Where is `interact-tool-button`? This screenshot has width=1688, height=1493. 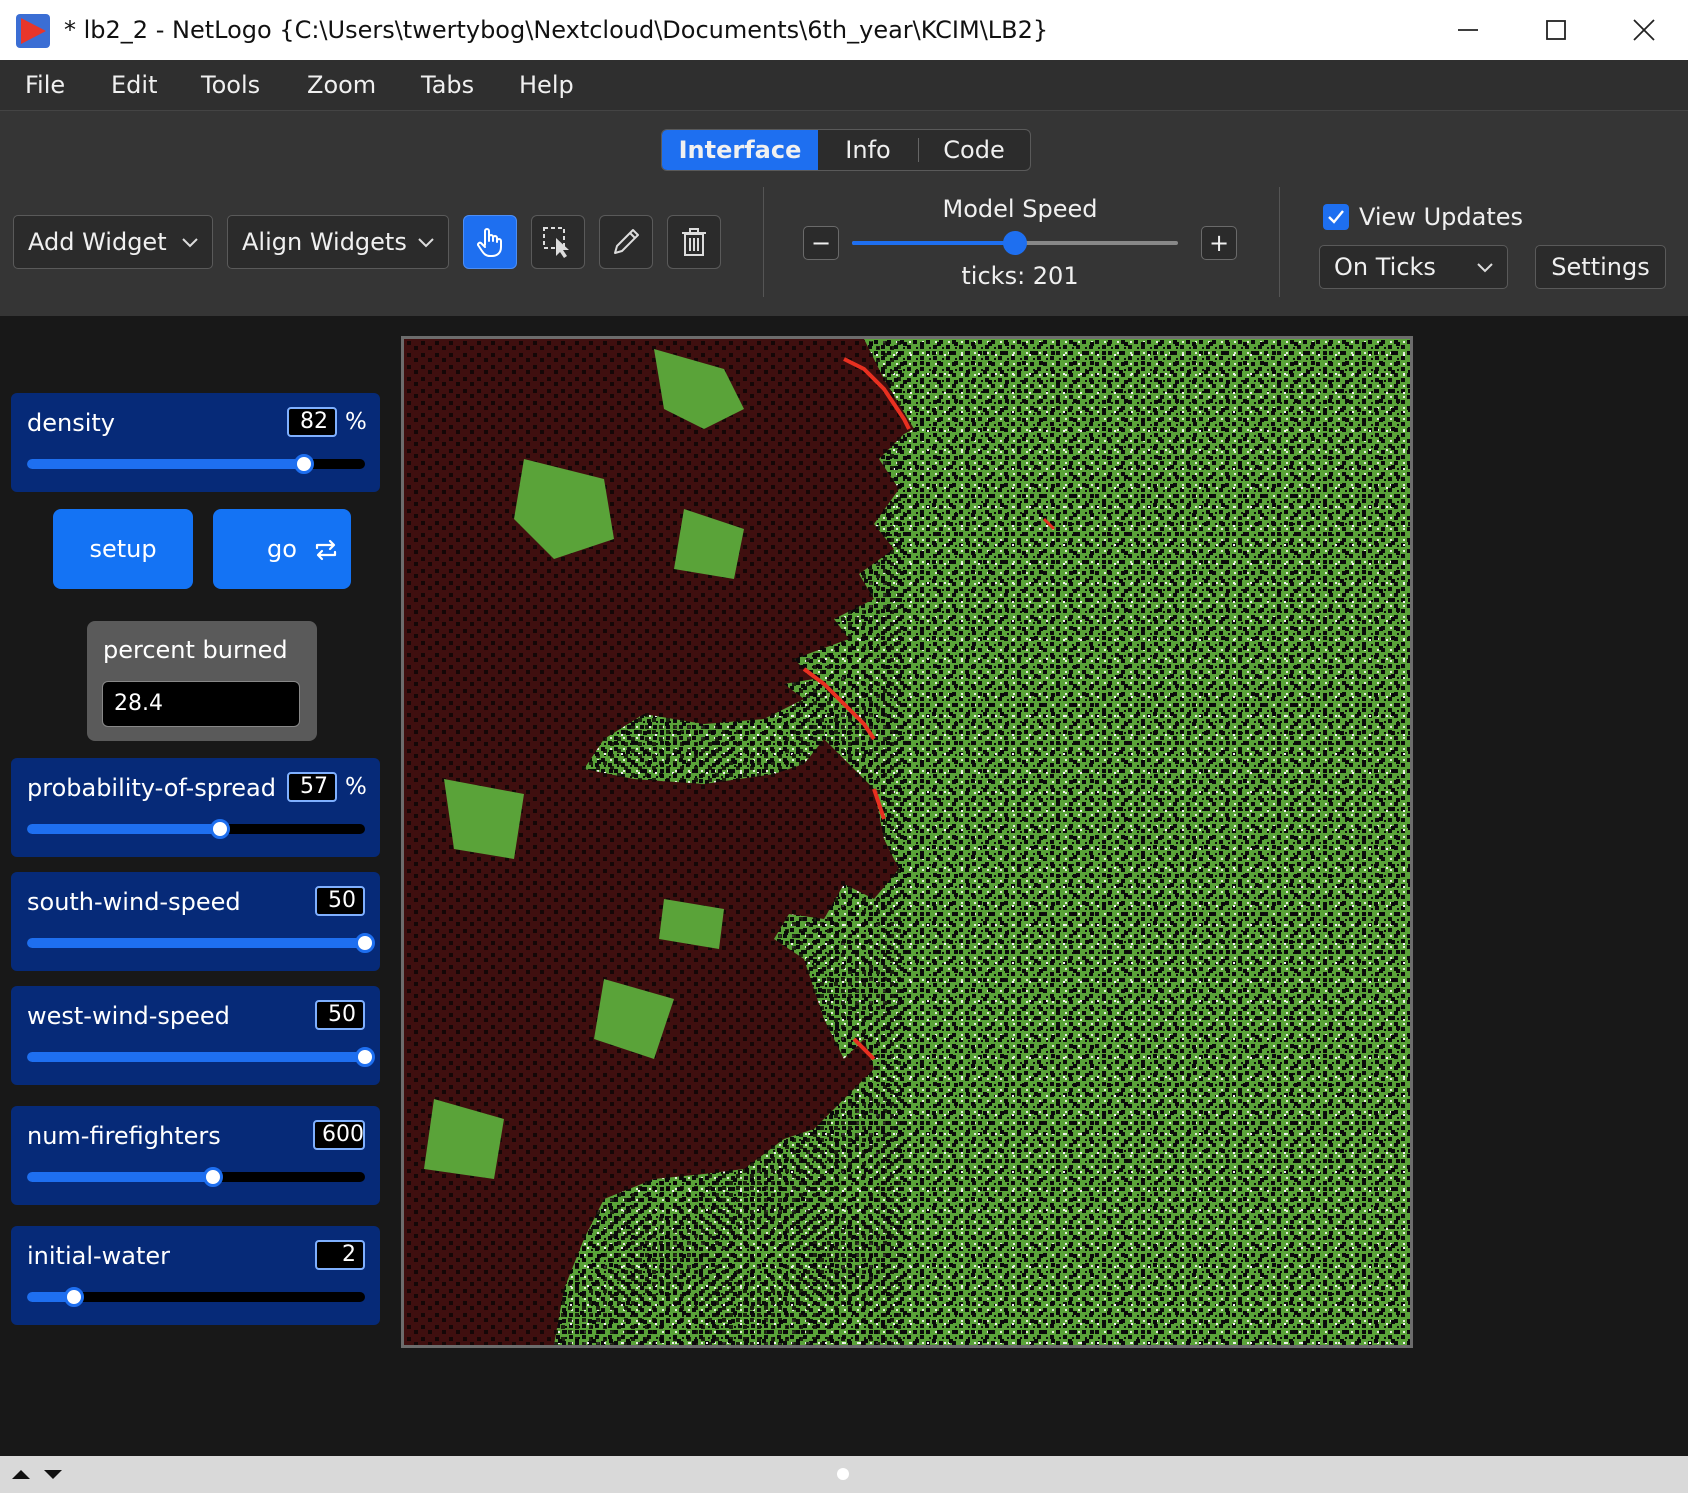
interact-tool-button is located at coordinates (490, 242).